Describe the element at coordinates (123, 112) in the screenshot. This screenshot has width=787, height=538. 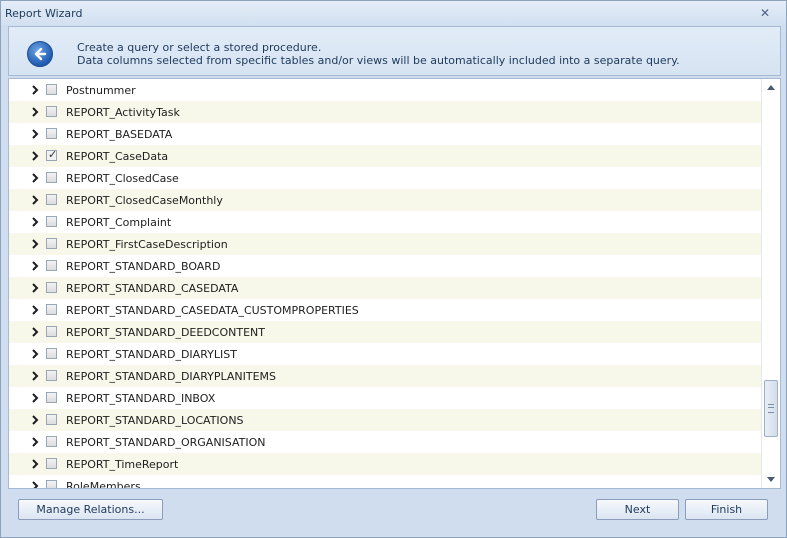
I see `table-name-label: REPORT_ActivityTask` at that location.